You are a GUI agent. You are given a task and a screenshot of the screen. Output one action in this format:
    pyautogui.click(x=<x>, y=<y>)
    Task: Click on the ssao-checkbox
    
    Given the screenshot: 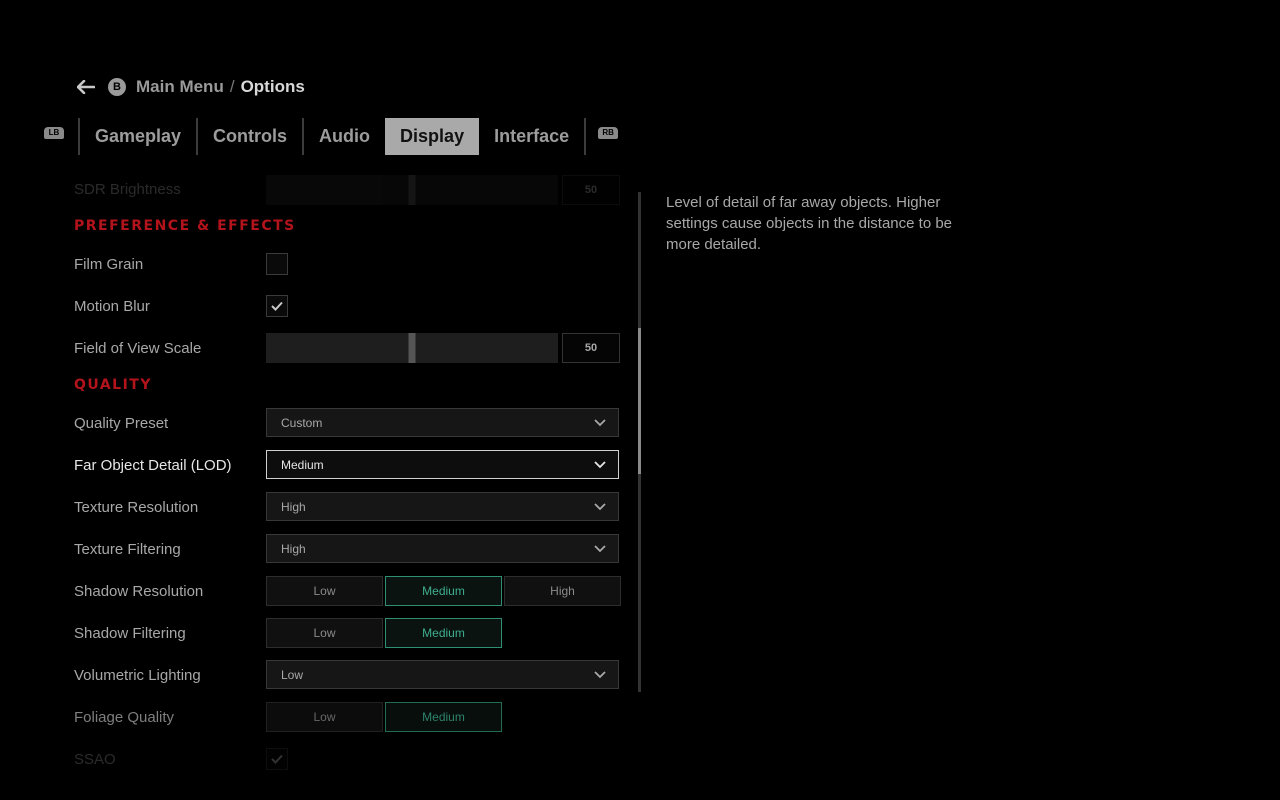 What is the action you would take?
    pyautogui.click(x=277, y=759)
    